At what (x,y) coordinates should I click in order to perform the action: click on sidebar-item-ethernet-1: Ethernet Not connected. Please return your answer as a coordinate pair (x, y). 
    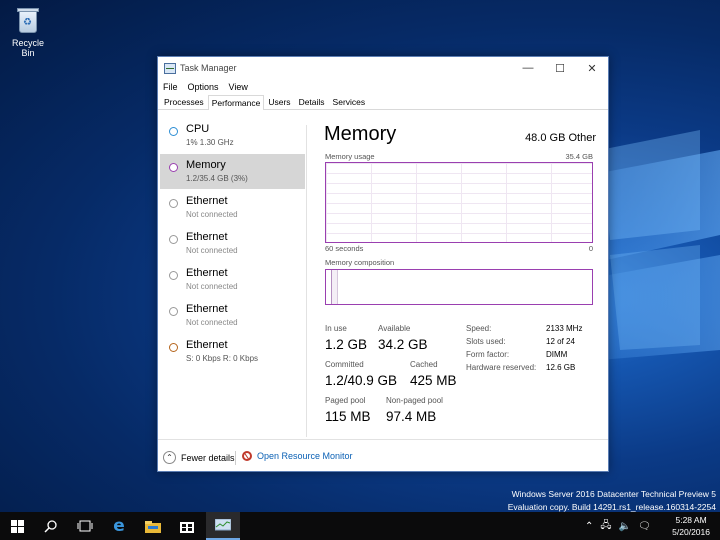
    Looking at the image, I should click on (232, 207).